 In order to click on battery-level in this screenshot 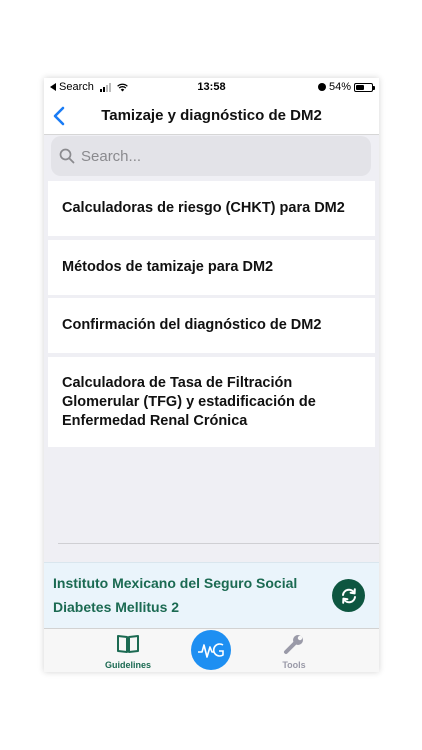, I will do `click(360, 87)`.